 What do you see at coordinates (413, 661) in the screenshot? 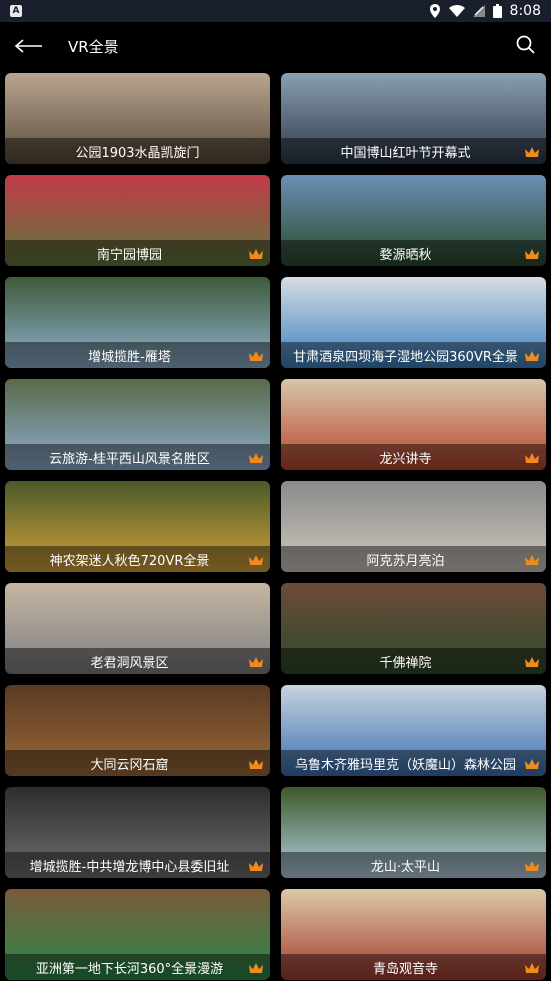
I see `panorama-title: 千佛禅院` at bounding box center [413, 661].